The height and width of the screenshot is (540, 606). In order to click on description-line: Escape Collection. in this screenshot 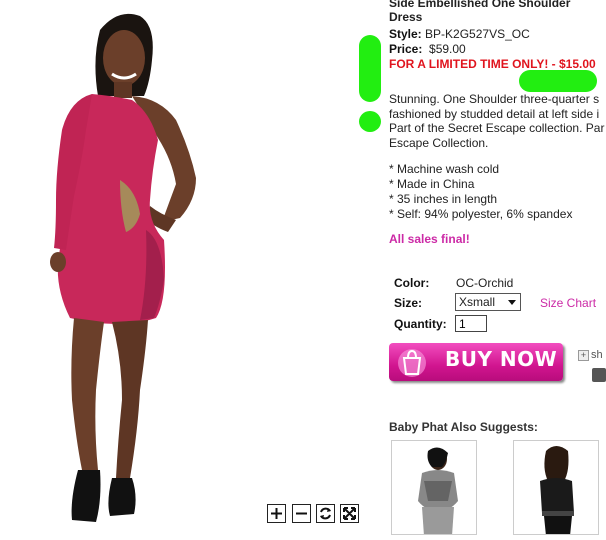, I will do `click(439, 142)`.